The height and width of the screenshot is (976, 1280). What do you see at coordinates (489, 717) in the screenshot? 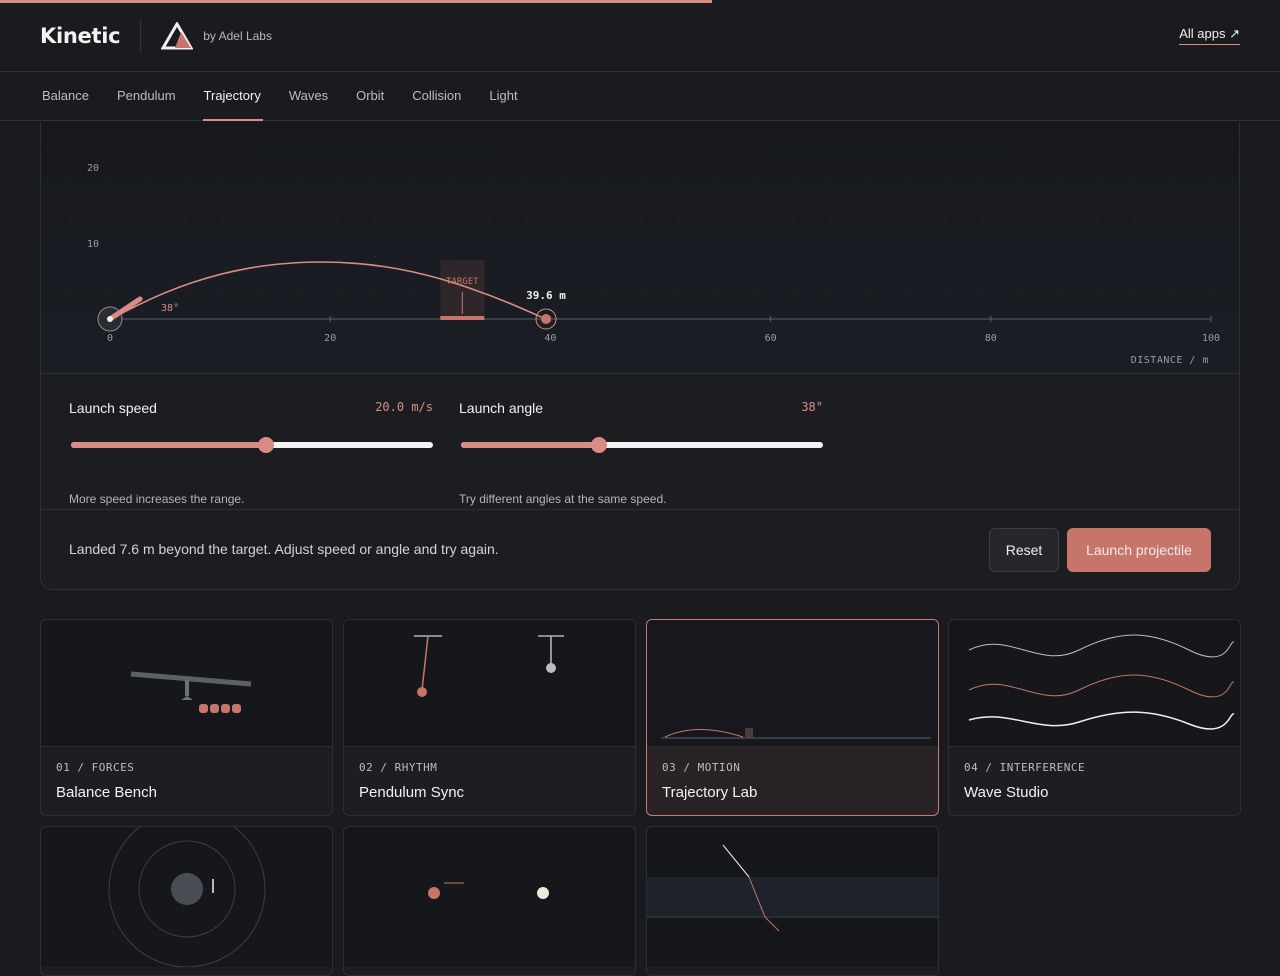
I see `app-card-pendulum-sync: 02 / RHYTHM Pendulum Sync` at bounding box center [489, 717].